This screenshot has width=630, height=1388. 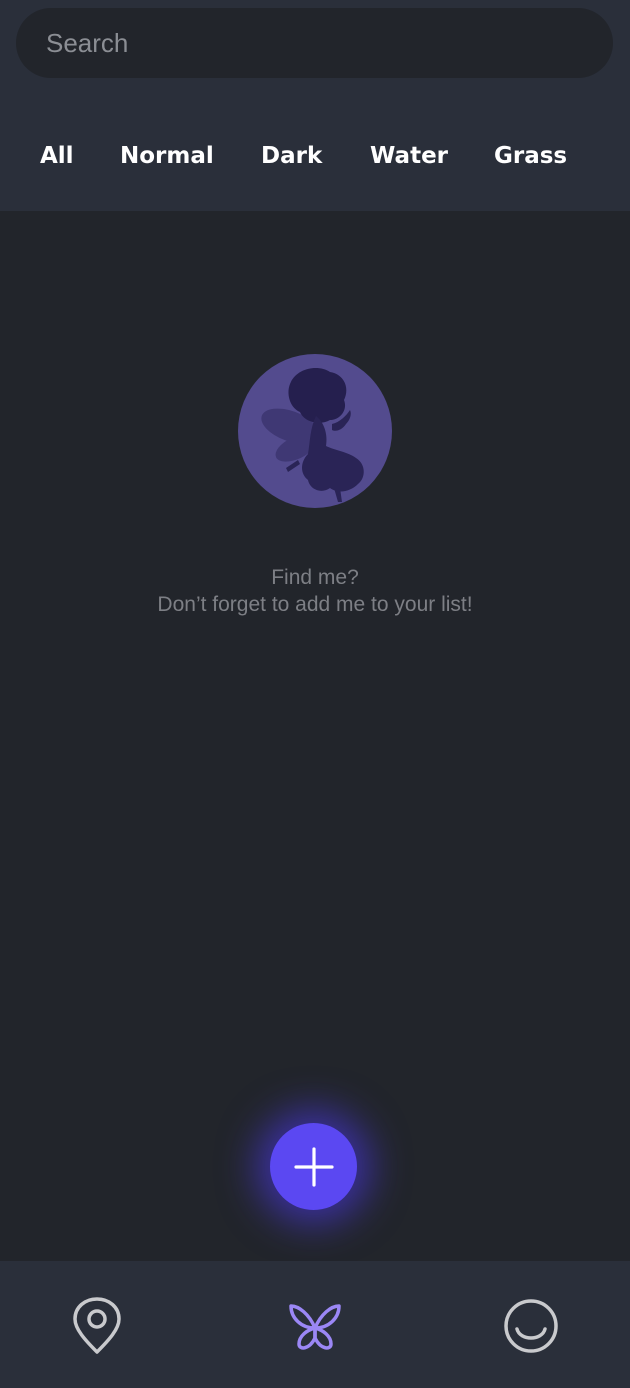 I want to click on bottom-nav, so click(x=315, y=1324).